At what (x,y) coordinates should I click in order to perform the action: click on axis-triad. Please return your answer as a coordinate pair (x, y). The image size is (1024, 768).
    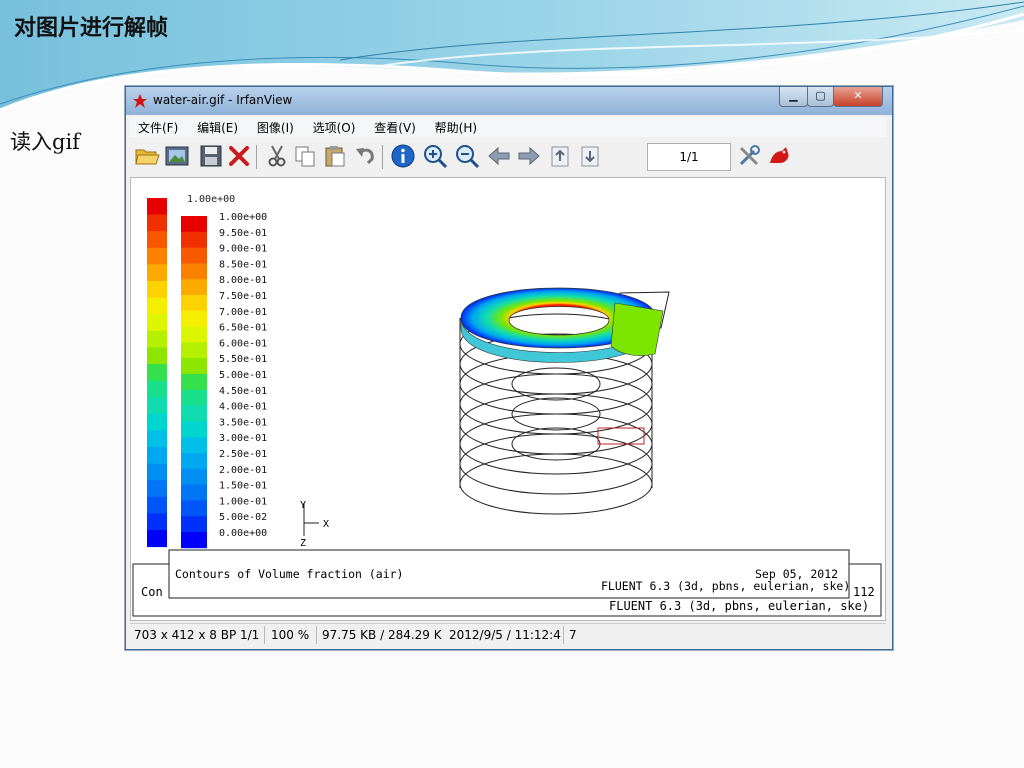
    Looking at the image, I should click on (311, 519).